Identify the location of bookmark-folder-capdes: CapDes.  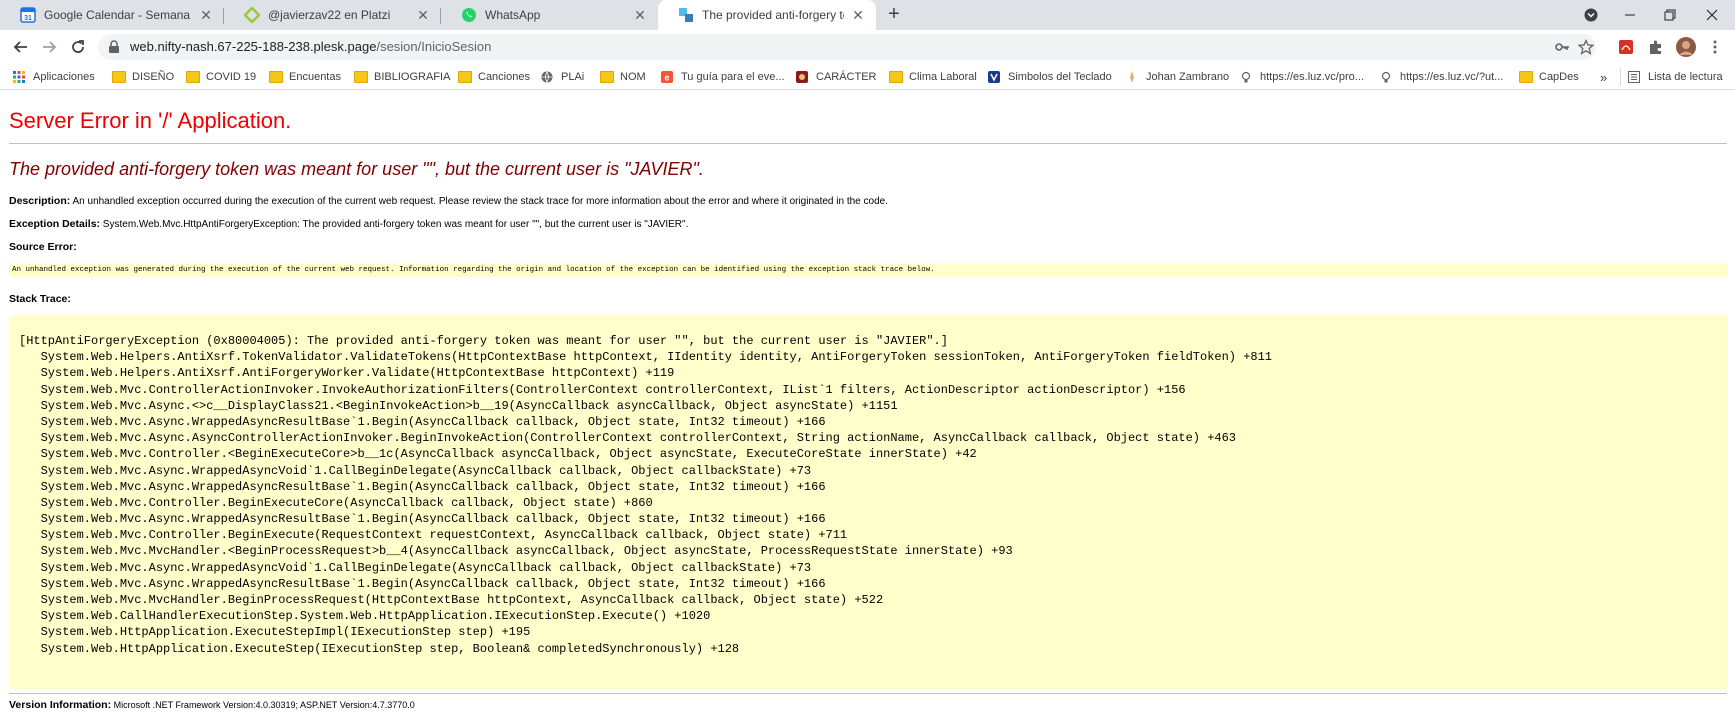
(1549, 77).